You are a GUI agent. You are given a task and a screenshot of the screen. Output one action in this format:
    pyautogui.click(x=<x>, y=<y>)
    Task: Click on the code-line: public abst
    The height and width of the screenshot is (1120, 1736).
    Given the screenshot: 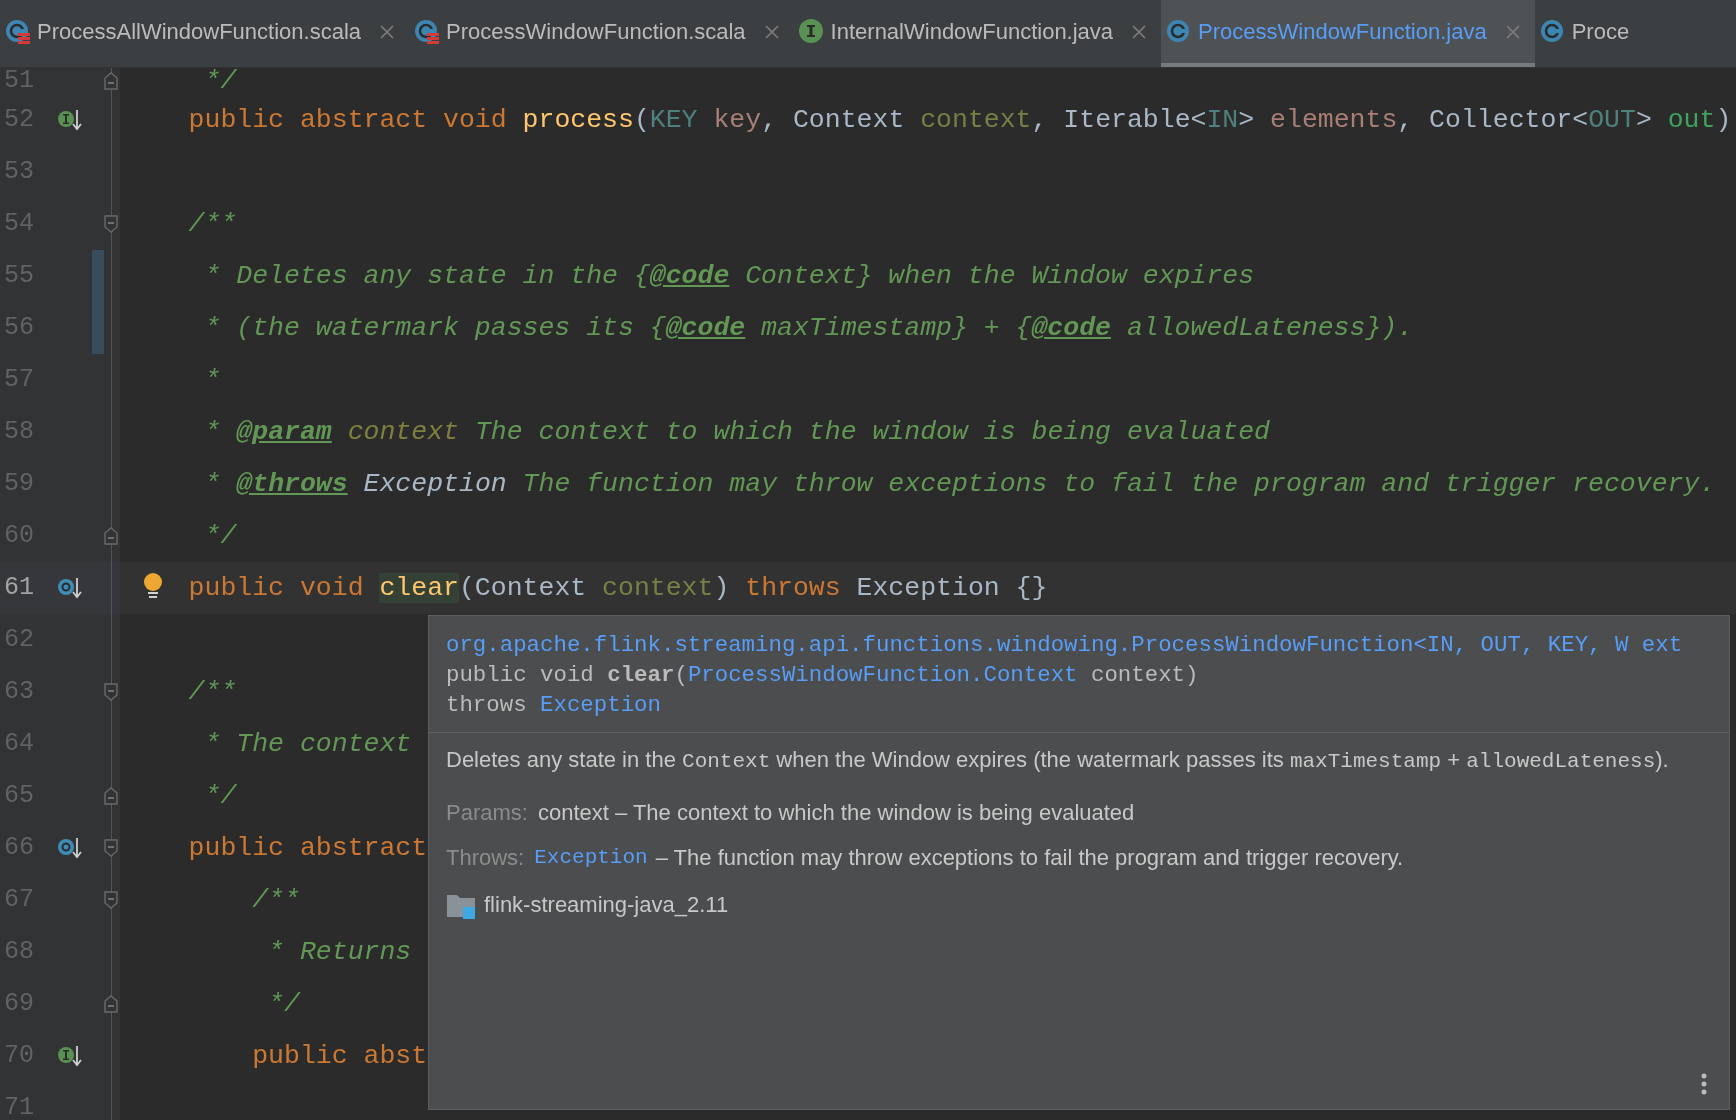 What is the action you would take?
    pyautogui.click(x=339, y=1056)
    